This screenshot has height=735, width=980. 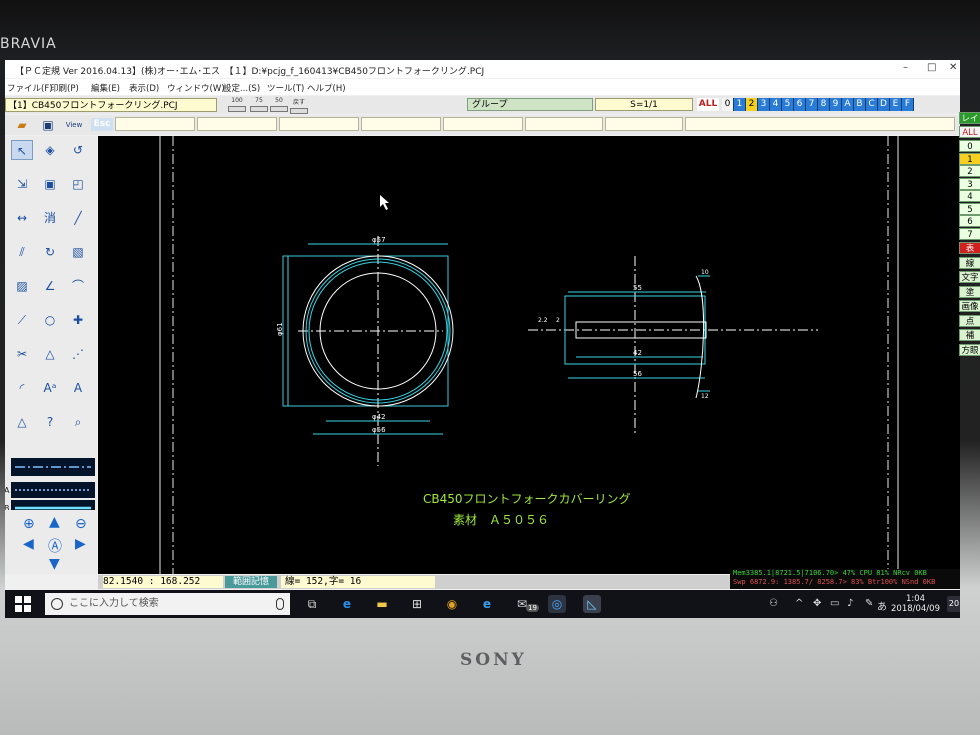 I want to click on layer-tab: D, so click(x=884, y=104).